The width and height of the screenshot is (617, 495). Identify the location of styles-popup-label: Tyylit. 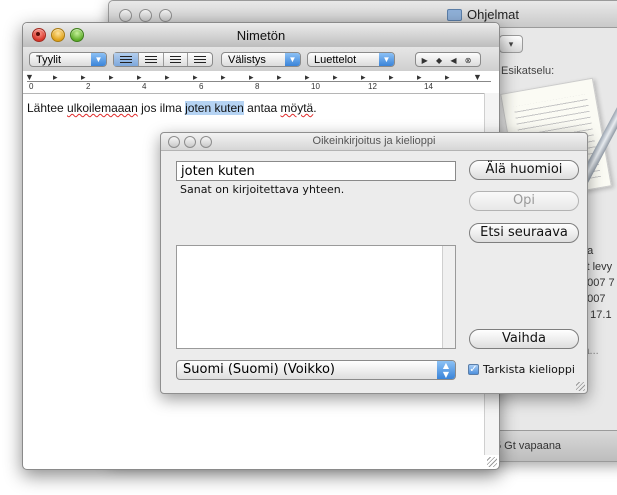
(49, 60).